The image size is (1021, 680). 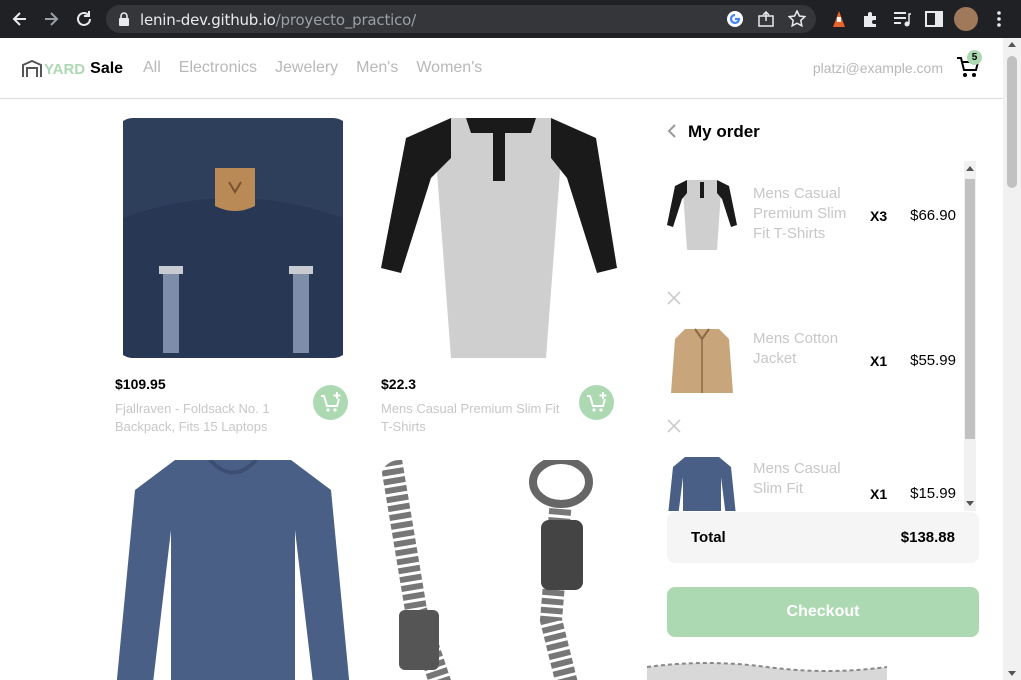 I want to click on site-logo: YARD Sale, so click(x=72, y=69).